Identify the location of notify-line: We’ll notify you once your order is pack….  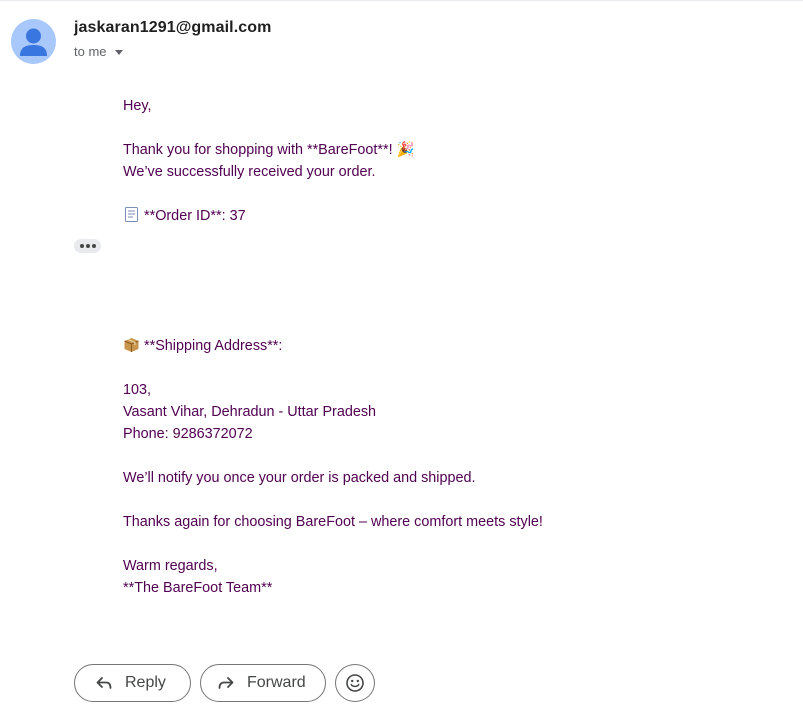
(299, 478).